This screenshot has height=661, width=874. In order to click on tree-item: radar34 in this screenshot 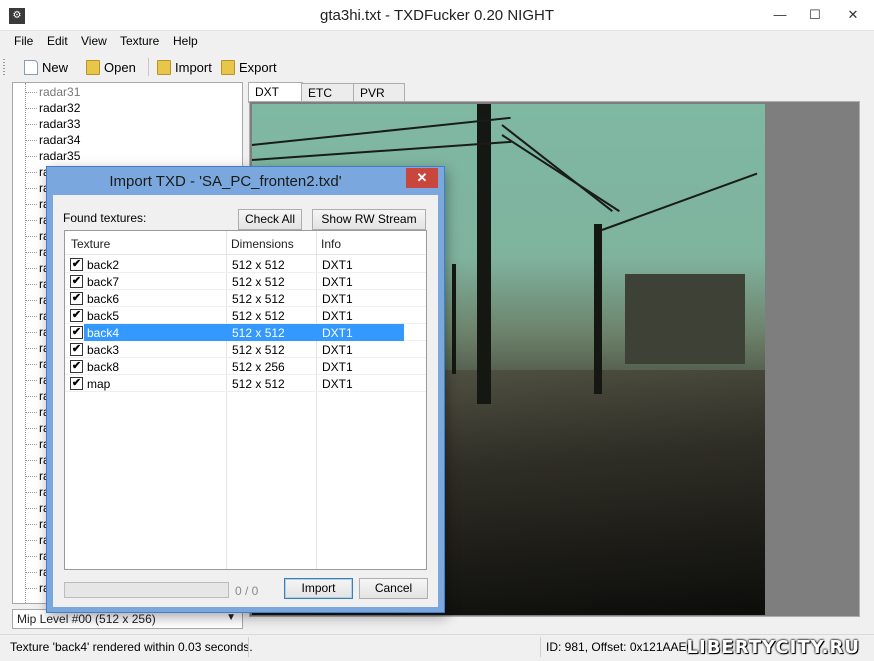, I will do `click(46, 140)`.